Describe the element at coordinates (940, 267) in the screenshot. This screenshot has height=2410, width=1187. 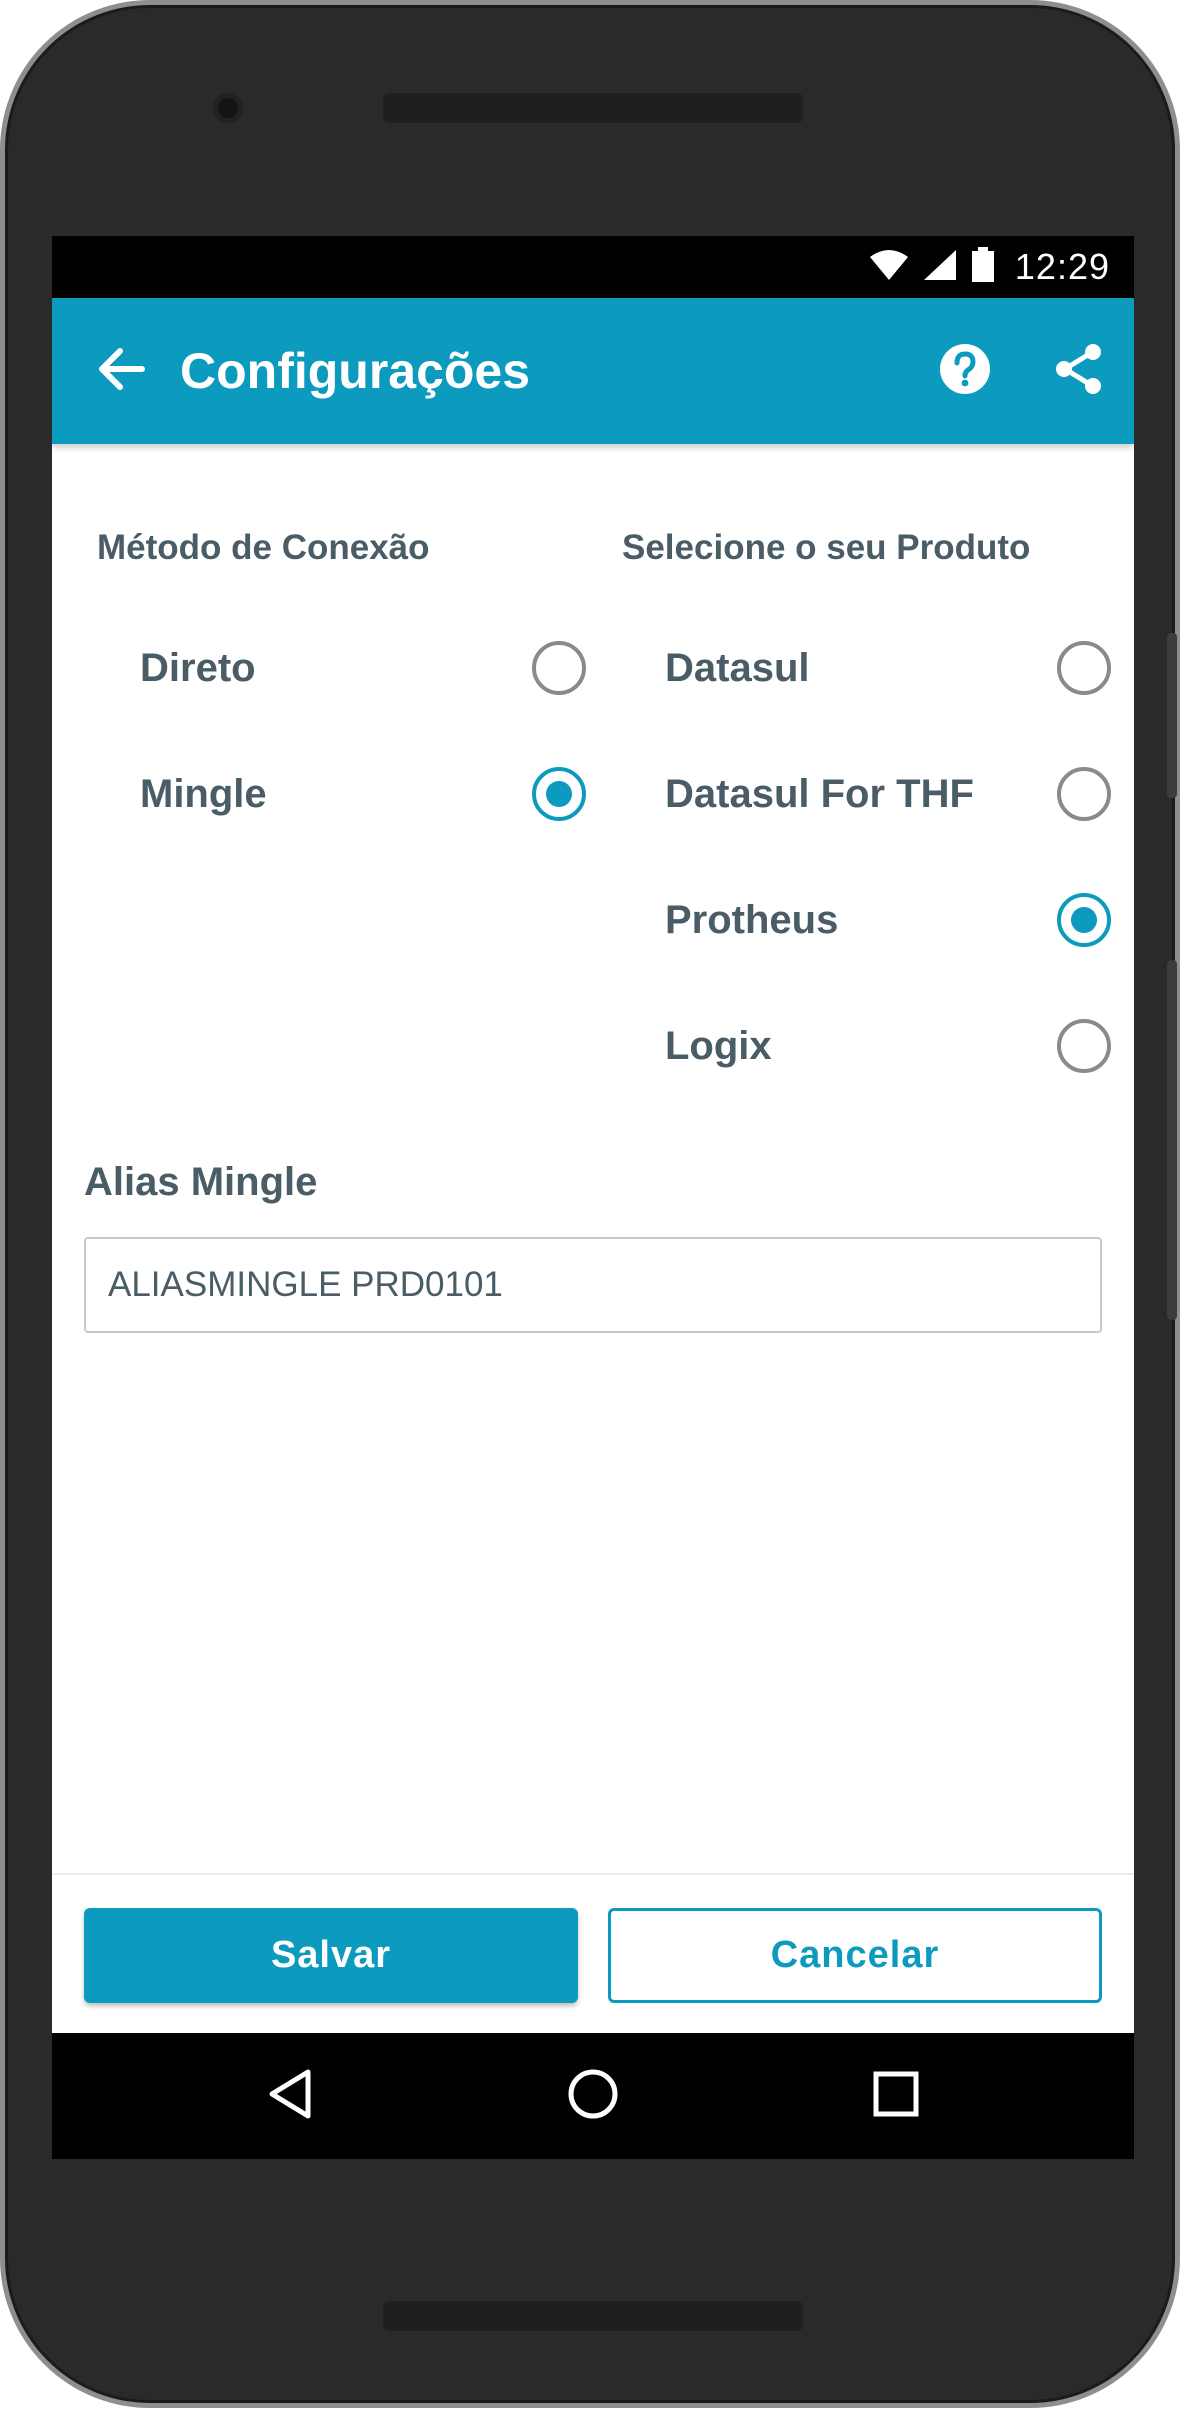
I see `signal-icon` at that location.